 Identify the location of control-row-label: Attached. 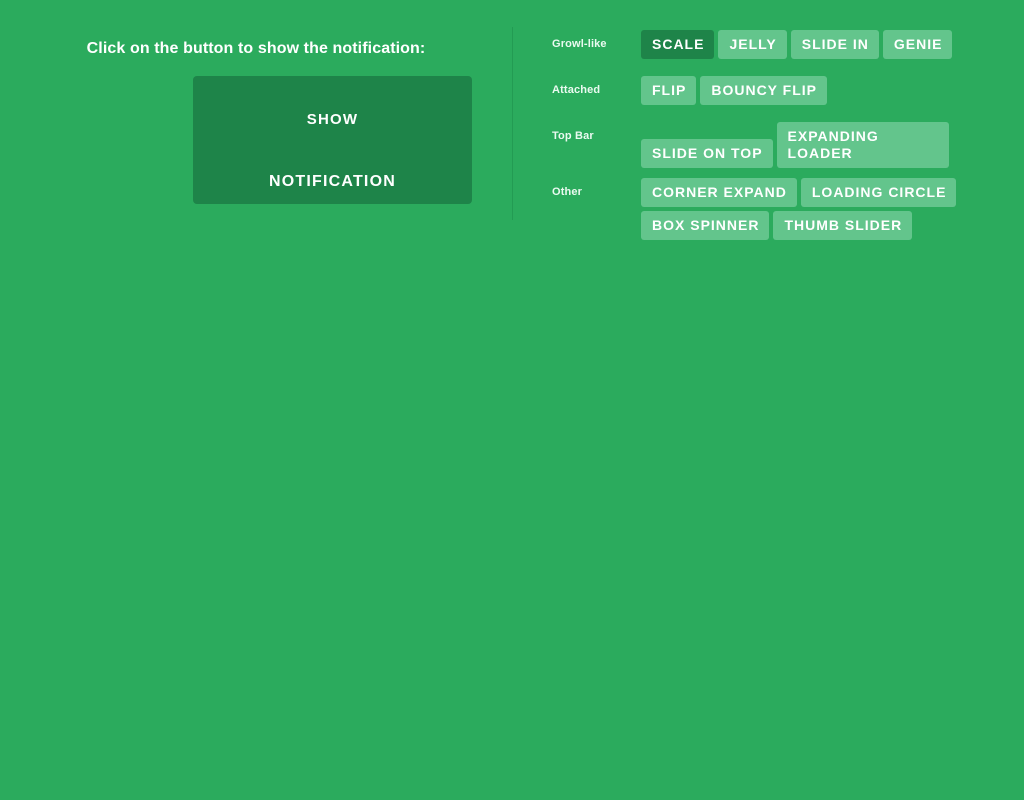
(576, 90).